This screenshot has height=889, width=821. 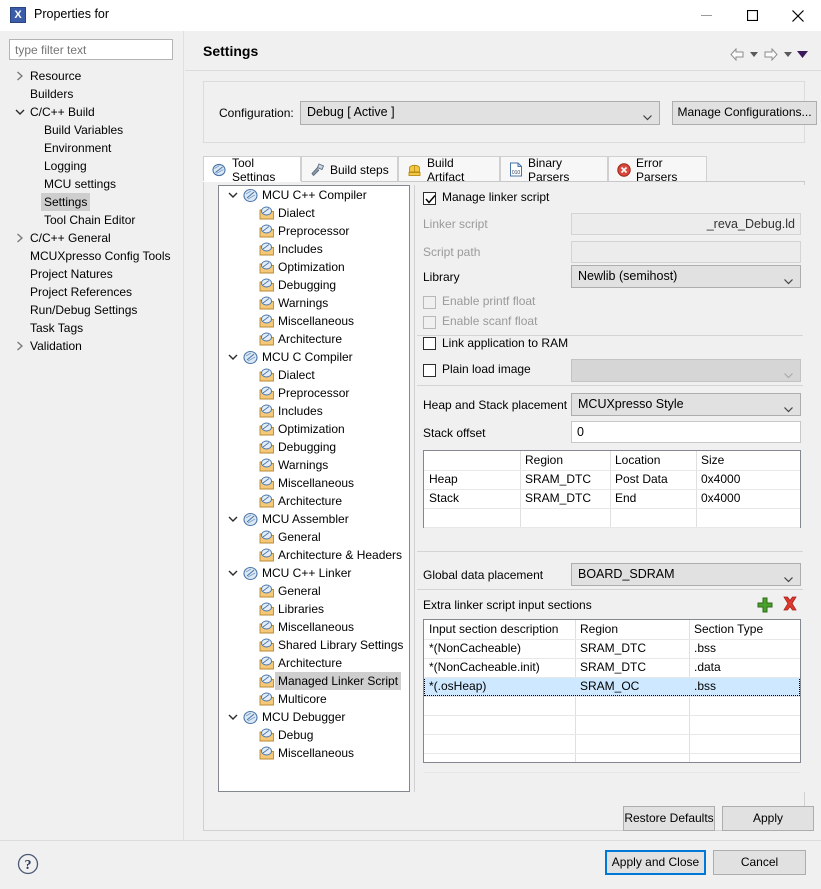 I want to click on cancel-button: Cancel, so click(x=759, y=862).